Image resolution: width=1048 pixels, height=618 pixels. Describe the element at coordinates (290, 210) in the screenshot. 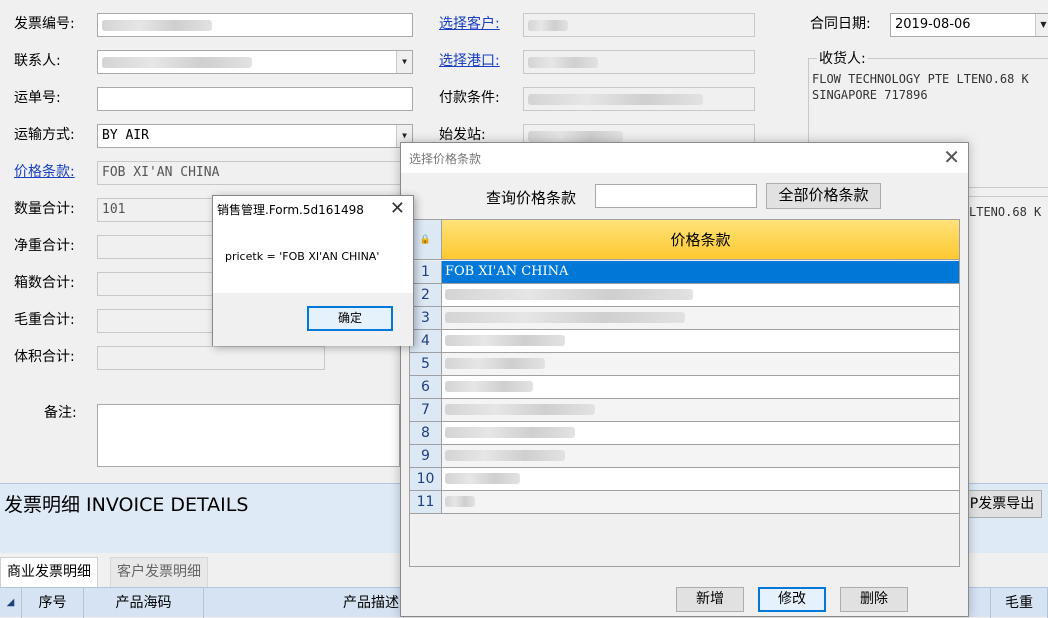

I see `message-box-title: 销售管理.Form.5d161498` at that location.